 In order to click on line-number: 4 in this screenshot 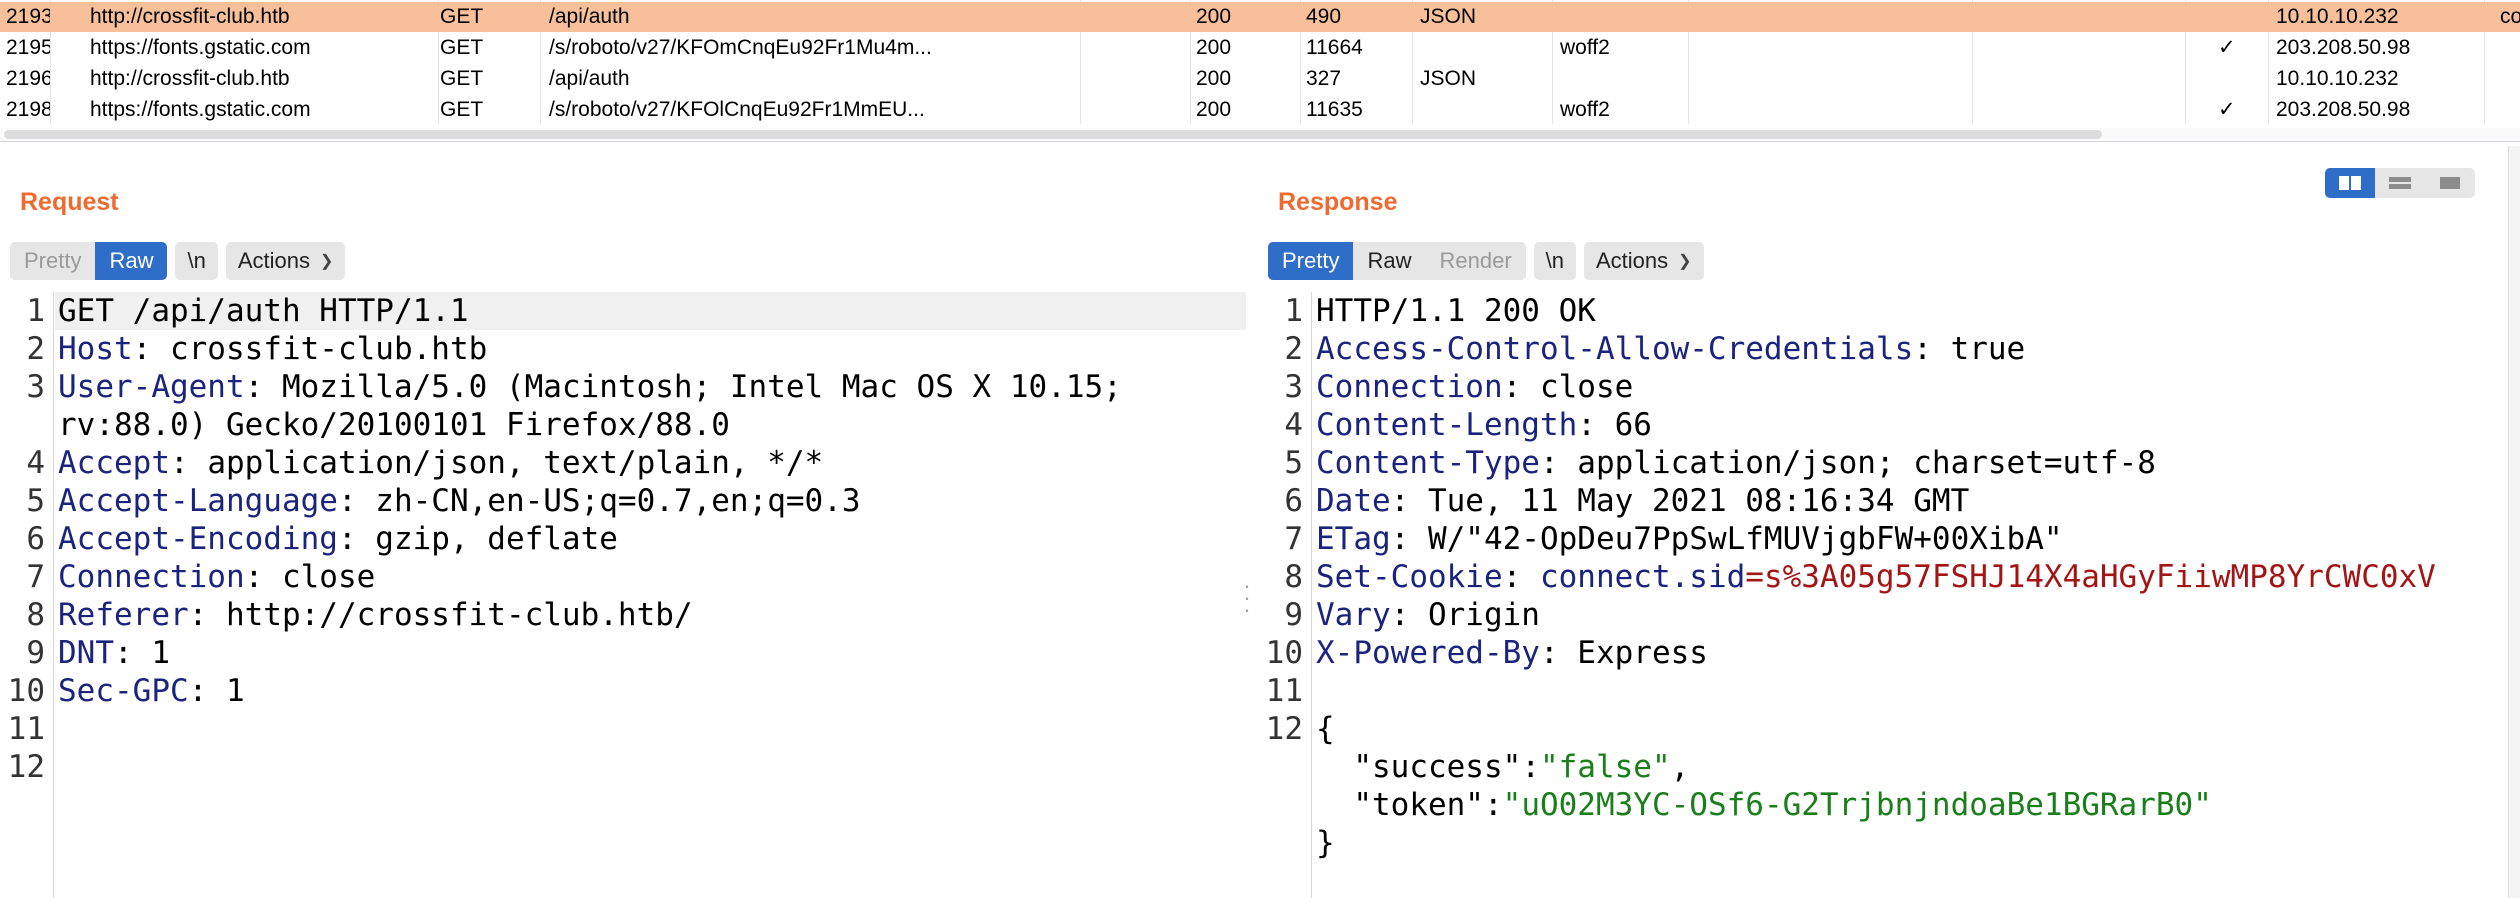, I will do `click(35, 463)`.